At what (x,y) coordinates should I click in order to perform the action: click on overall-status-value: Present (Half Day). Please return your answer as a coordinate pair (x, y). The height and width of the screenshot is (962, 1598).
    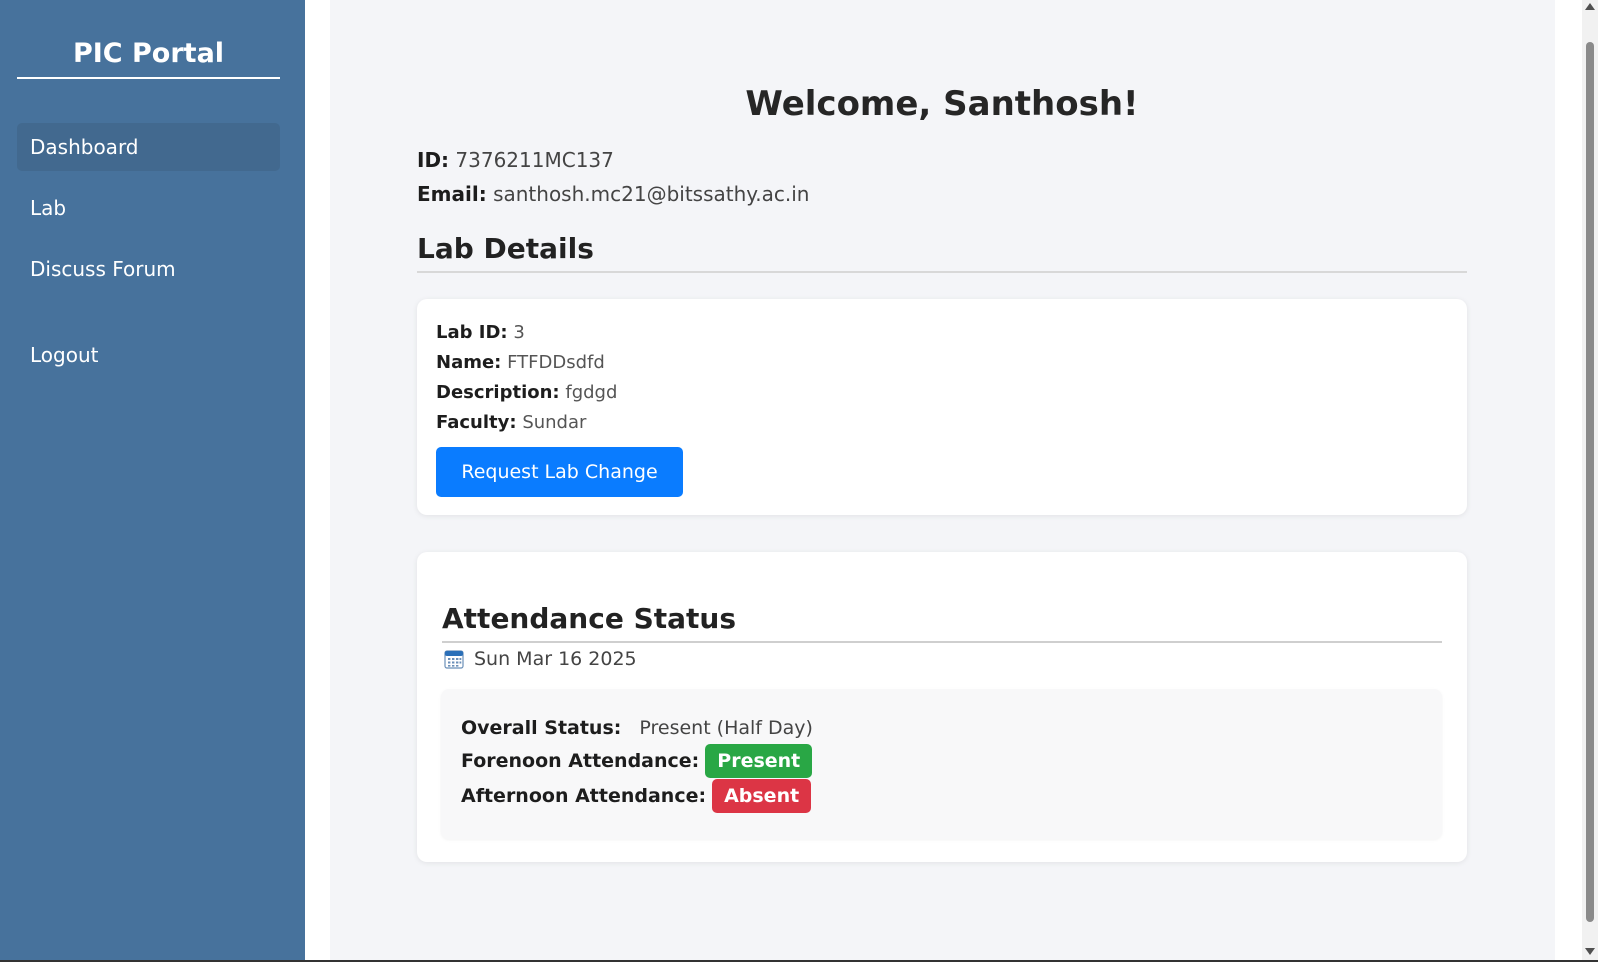
    Looking at the image, I should click on (726, 728).